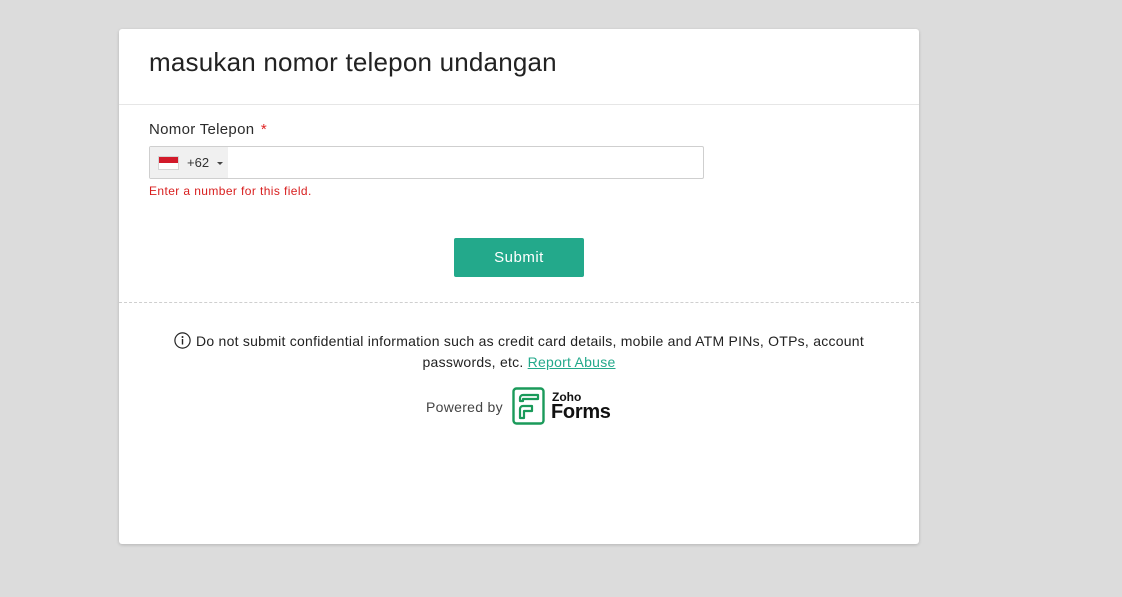 The height and width of the screenshot is (597, 1122). What do you see at coordinates (528, 406) in the screenshot?
I see `zoho-forms-logo-icon` at bounding box center [528, 406].